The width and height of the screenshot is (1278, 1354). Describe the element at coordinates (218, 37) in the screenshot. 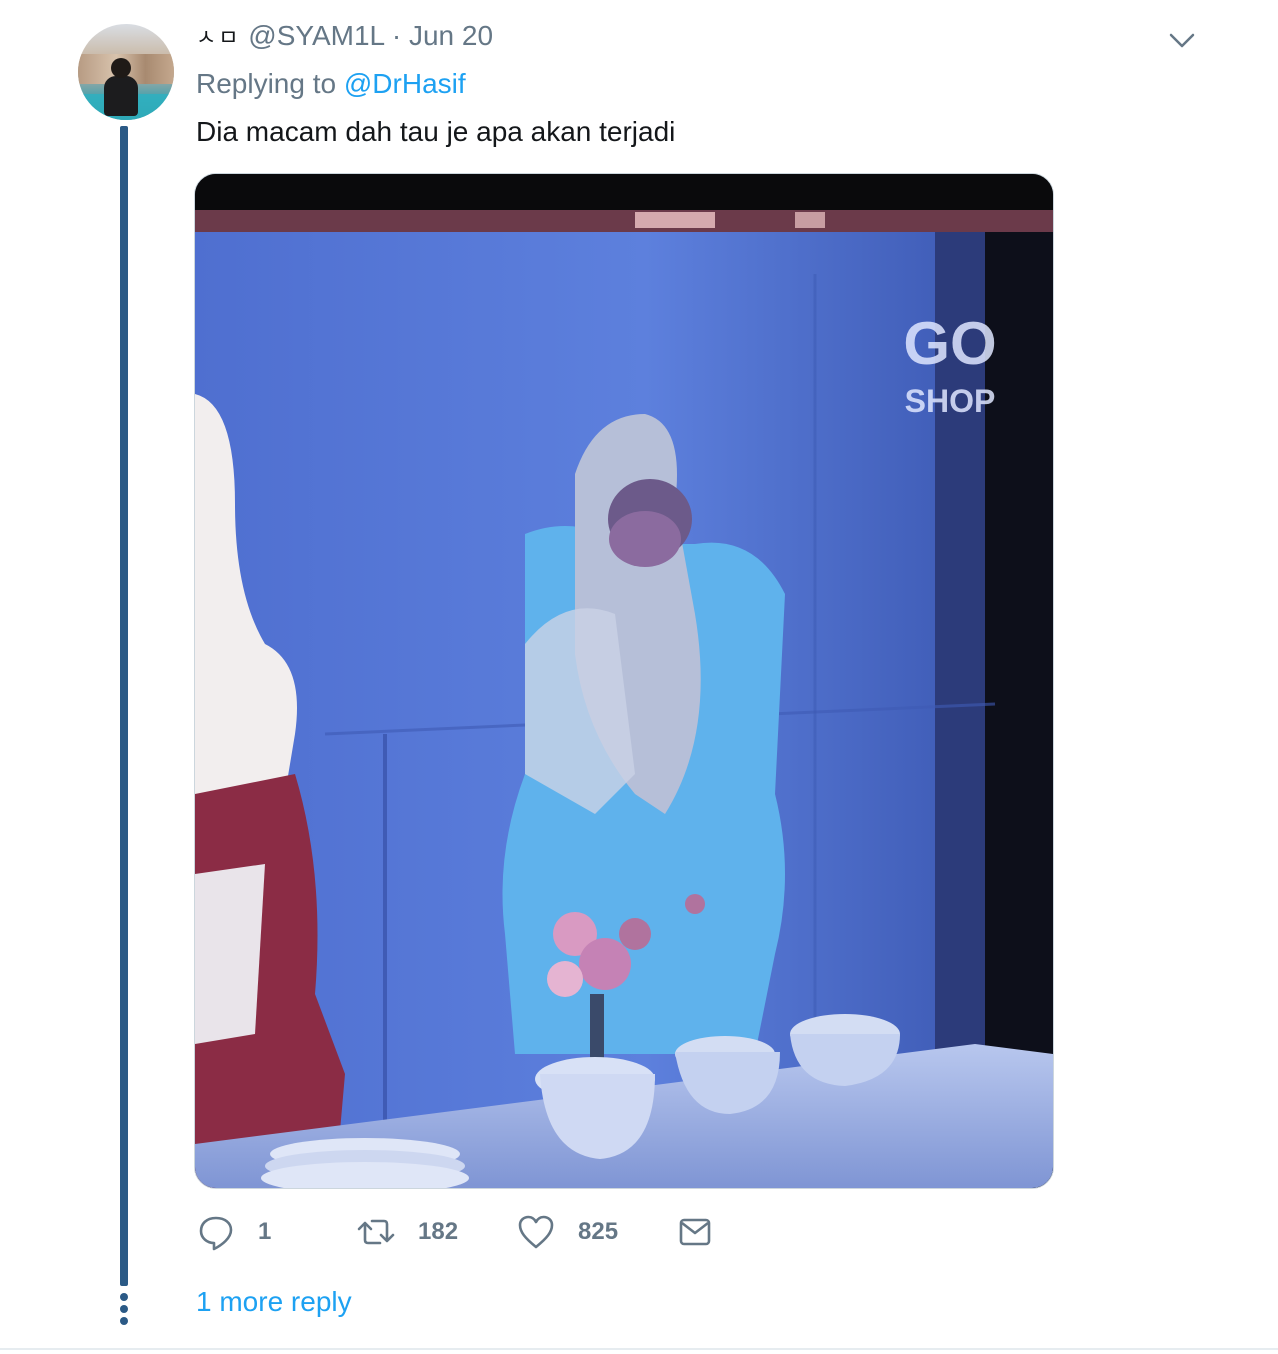

I see `display-name: ㅅㅁ` at that location.